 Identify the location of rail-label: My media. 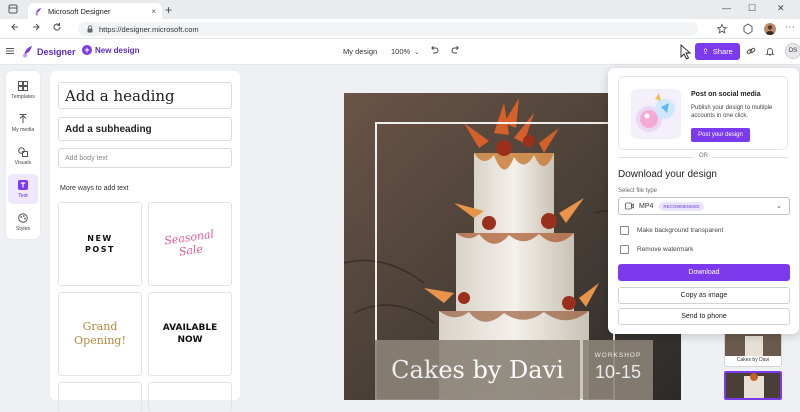
(23, 129).